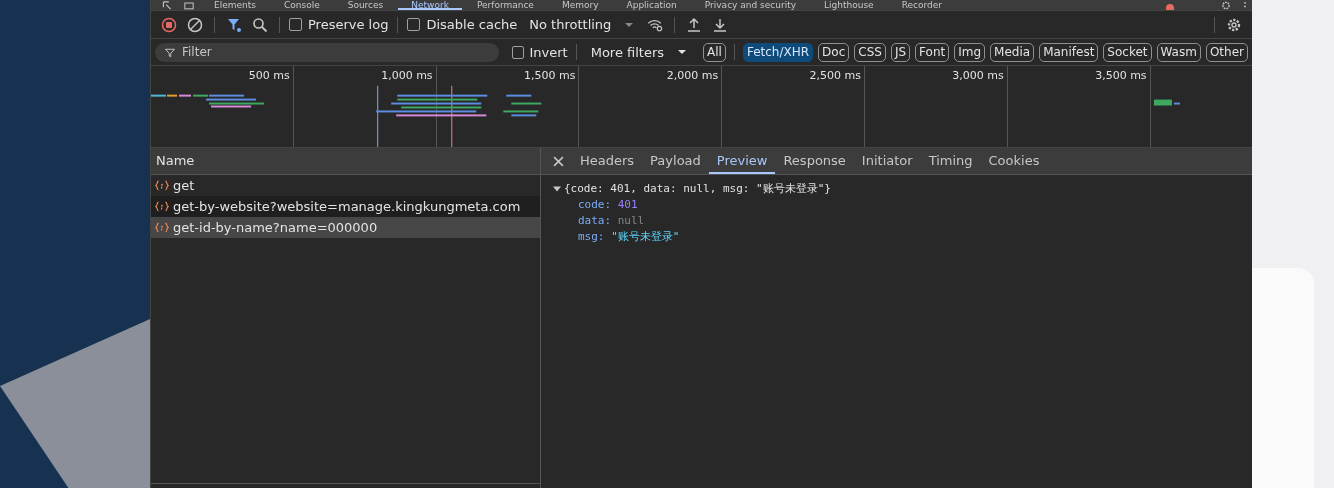 The height and width of the screenshot is (488, 1334). Describe the element at coordinates (651, 5) in the screenshot. I see `panel-tab: Application` at that location.